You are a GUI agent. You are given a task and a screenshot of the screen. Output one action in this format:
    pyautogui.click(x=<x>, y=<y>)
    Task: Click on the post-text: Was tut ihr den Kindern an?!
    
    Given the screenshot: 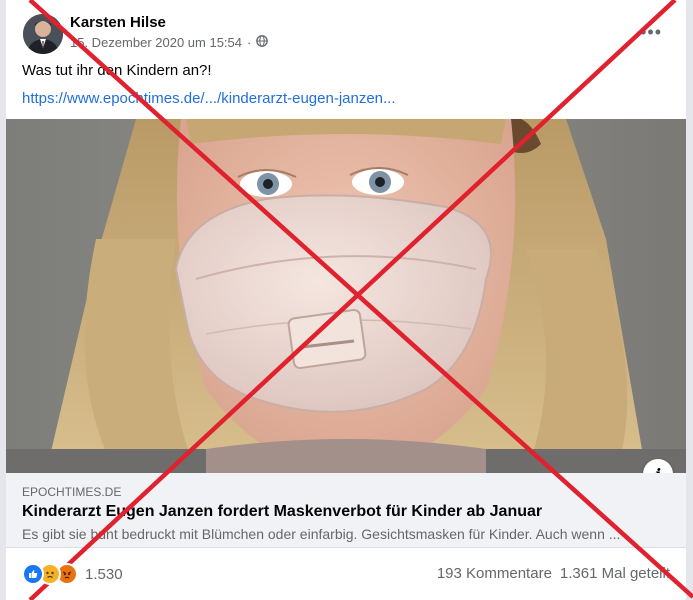 What is the action you would take?
    pyautogui.click(x=117, y=70)
    